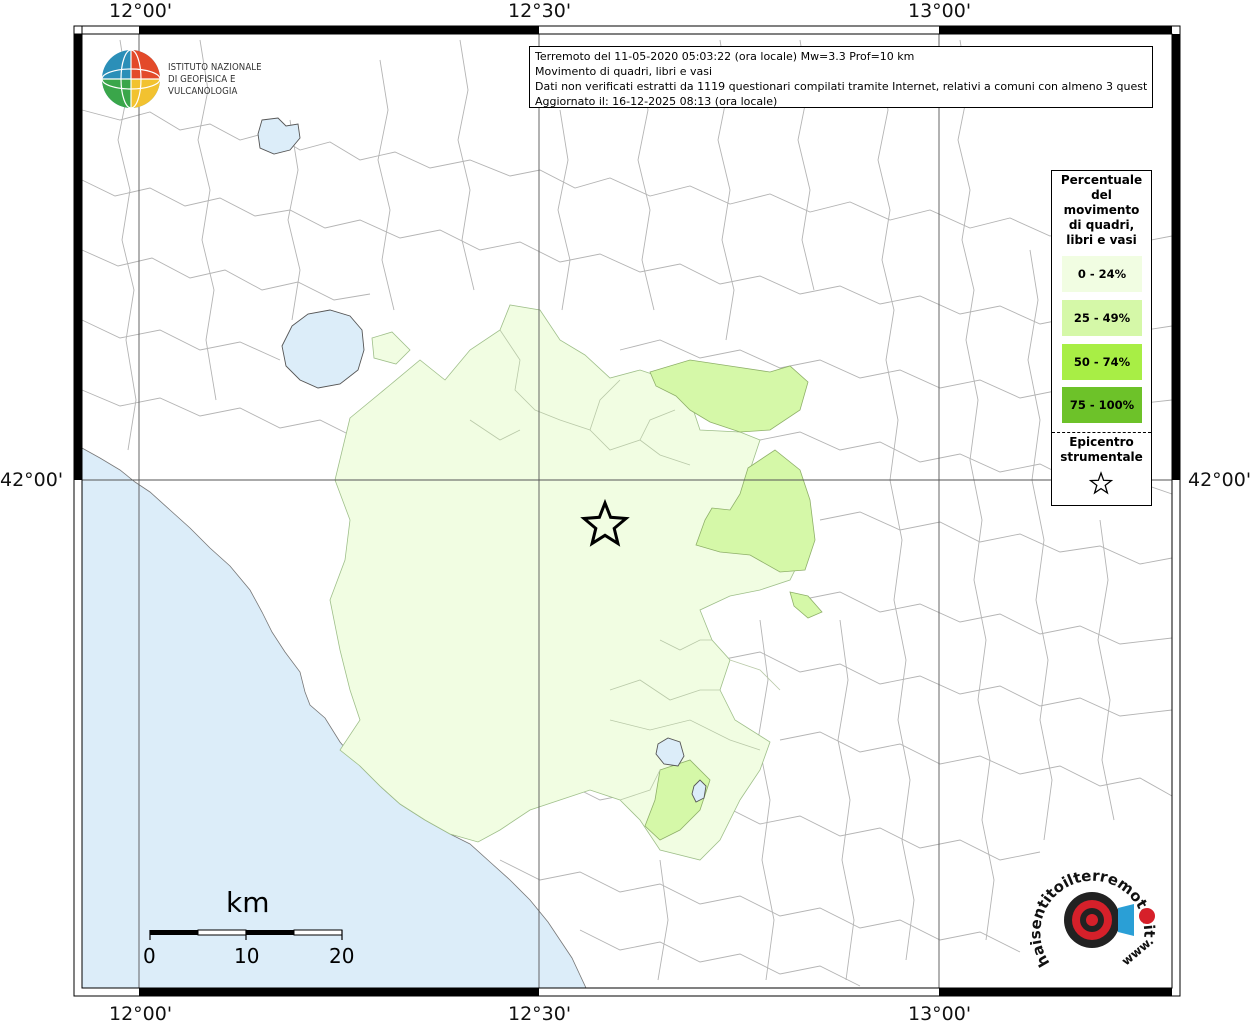 The image size is (1254, 1025). What do you see at coordinates (248, 902) in the screenshot?
I see `scale-unit: km` at bounding box center [248, 902].